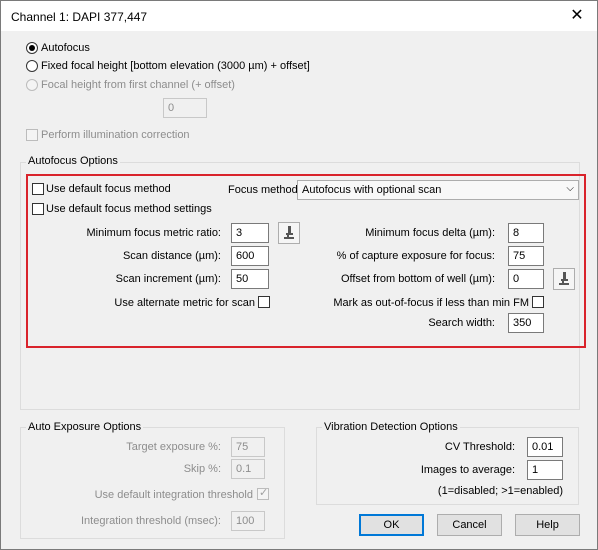  I want to click on min-delta-input: 8, so click(526, 233).